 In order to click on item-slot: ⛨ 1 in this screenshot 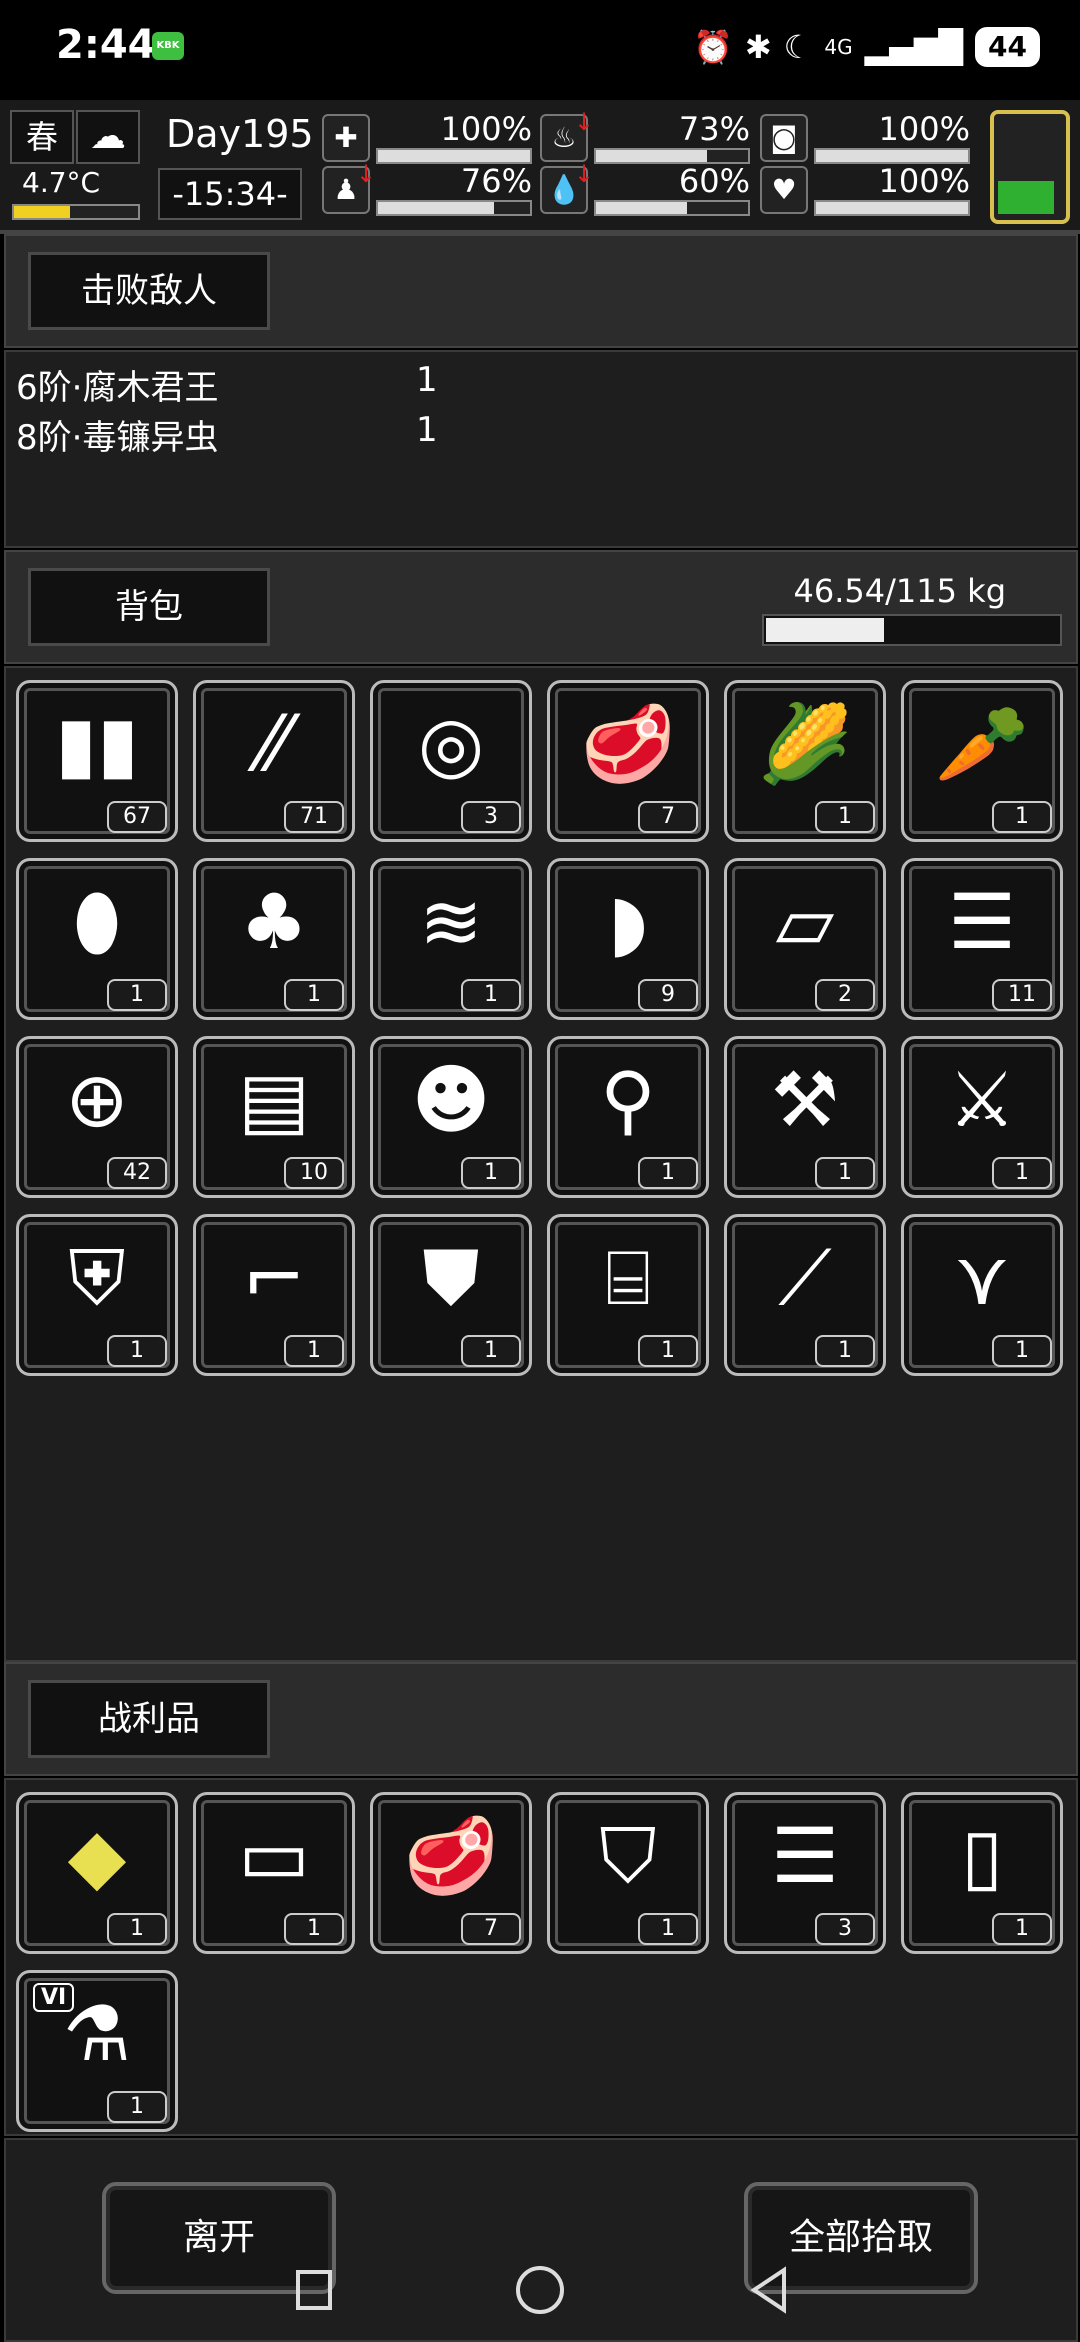, I will do `click(97, 1295)`.